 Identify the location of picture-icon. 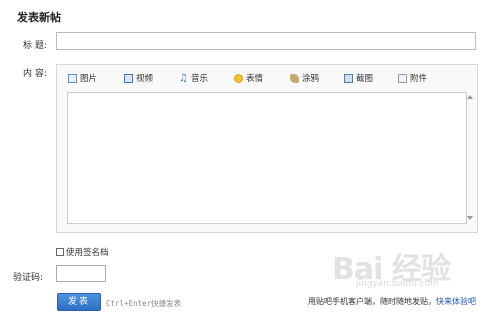
(72, 78).